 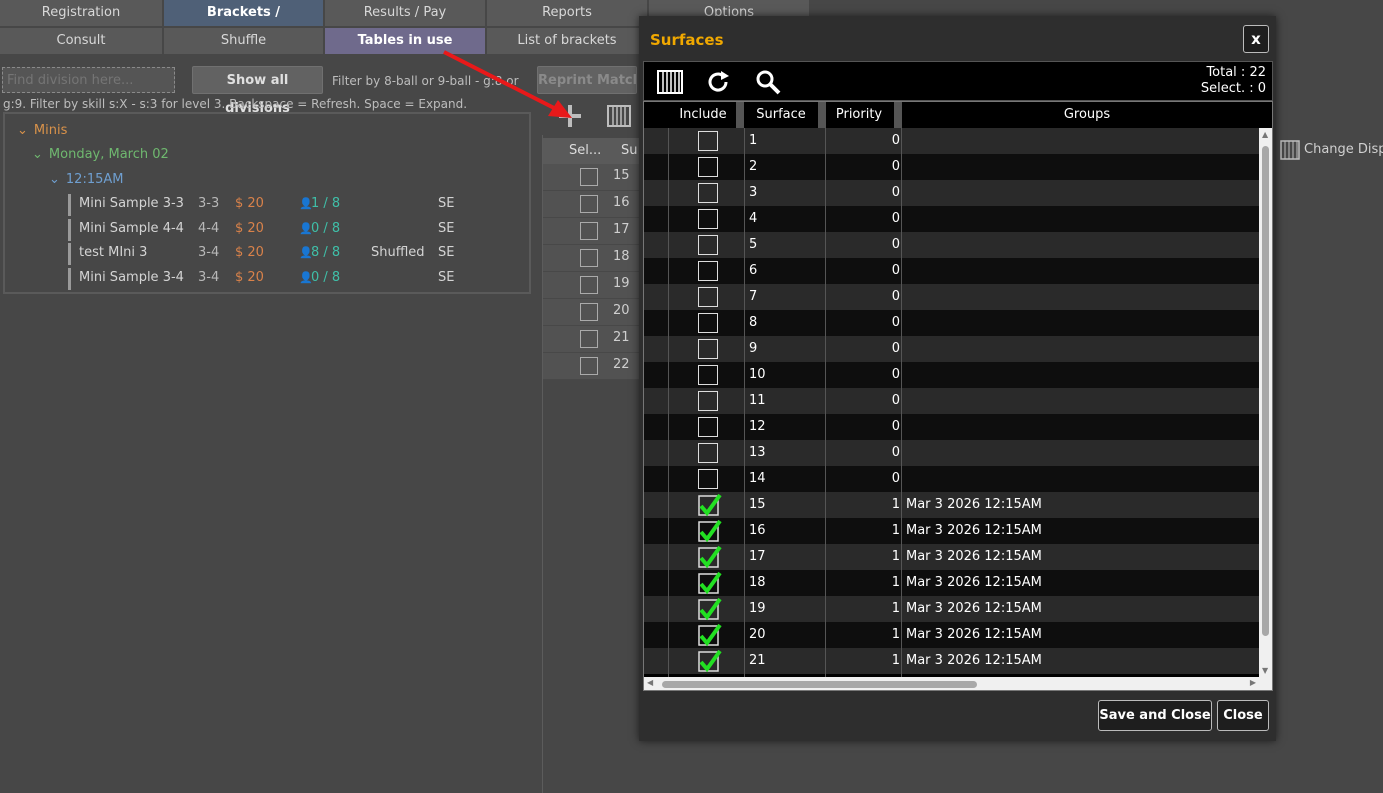 What do you see at coordinates (951, 661) in the screenshot?
I see `surface-row: 21 1 Mar 3 2026 12:15AM` at bounding box center [951, 661].